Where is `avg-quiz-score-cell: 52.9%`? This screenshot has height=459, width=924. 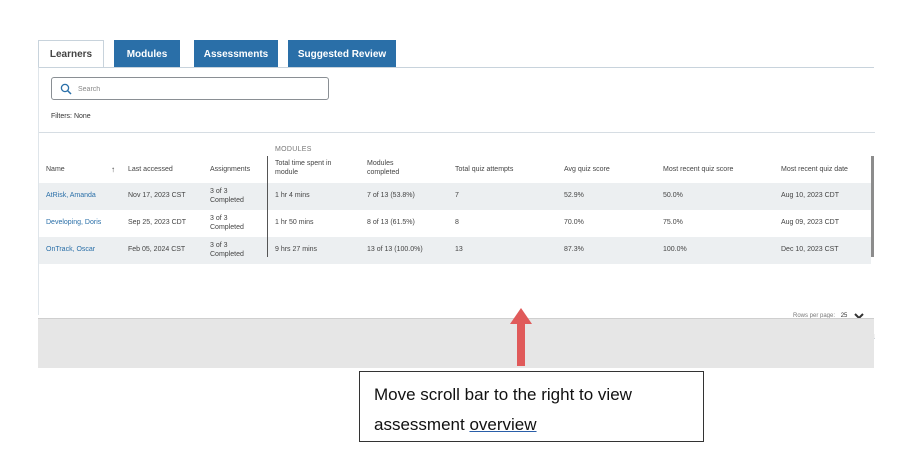
avg-quiz-score-cell: 52.9% is located at coordinates (574, 195).